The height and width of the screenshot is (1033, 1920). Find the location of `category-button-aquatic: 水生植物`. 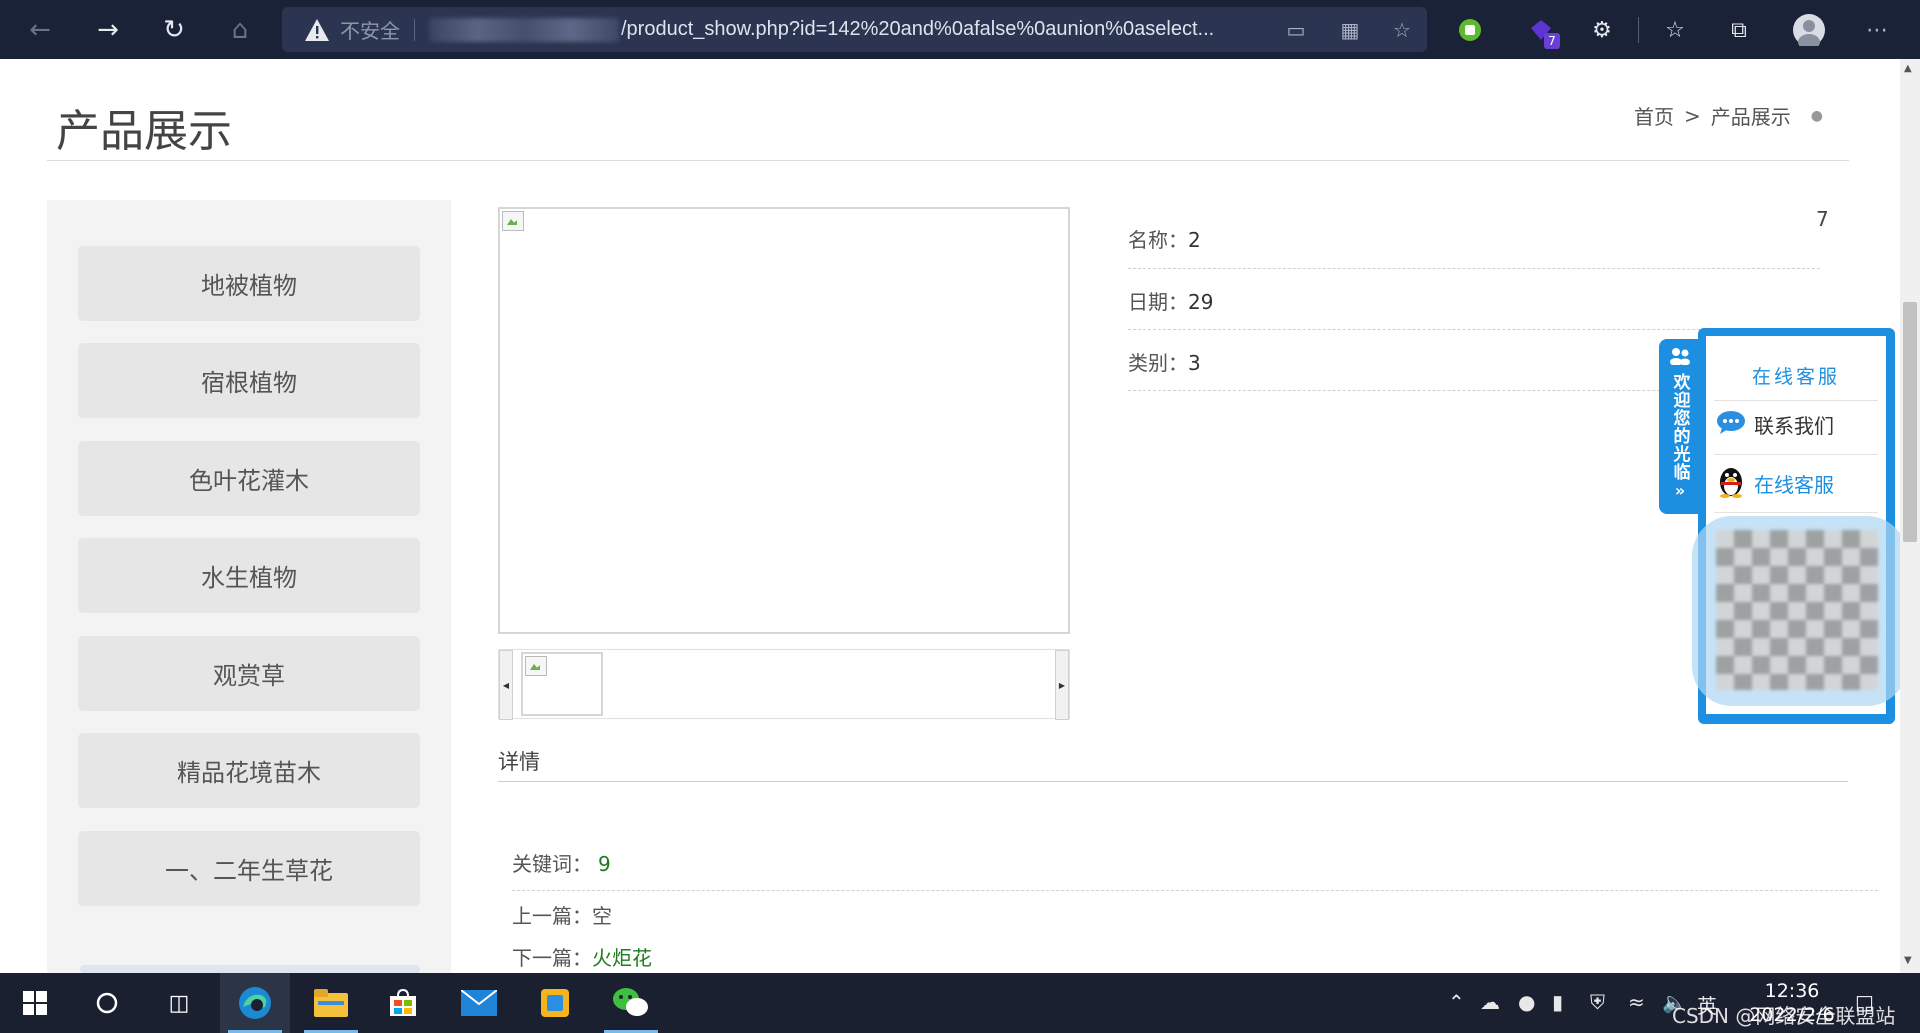

category-button-aquatic: 水生植物 is located at coordinates (249, 575).